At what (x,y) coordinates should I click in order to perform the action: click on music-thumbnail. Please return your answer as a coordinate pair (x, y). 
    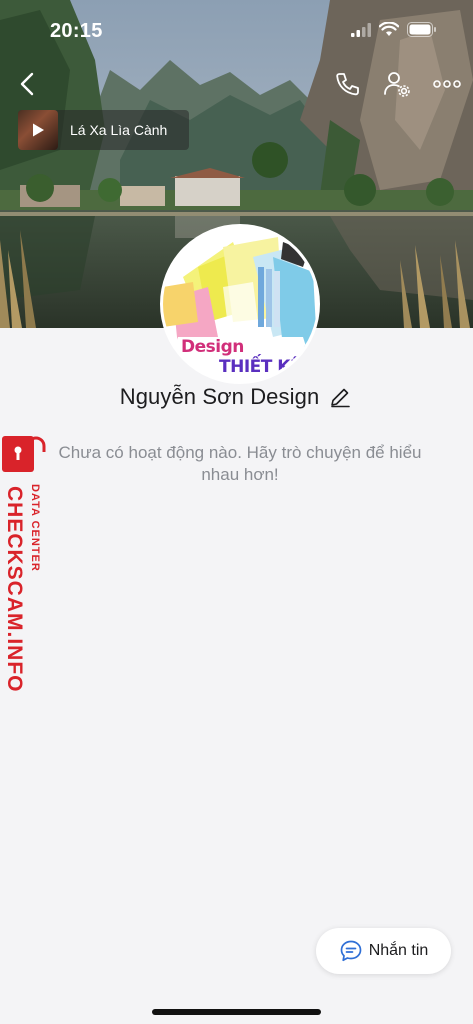
    Looking at the image, I should click on (38, 130).